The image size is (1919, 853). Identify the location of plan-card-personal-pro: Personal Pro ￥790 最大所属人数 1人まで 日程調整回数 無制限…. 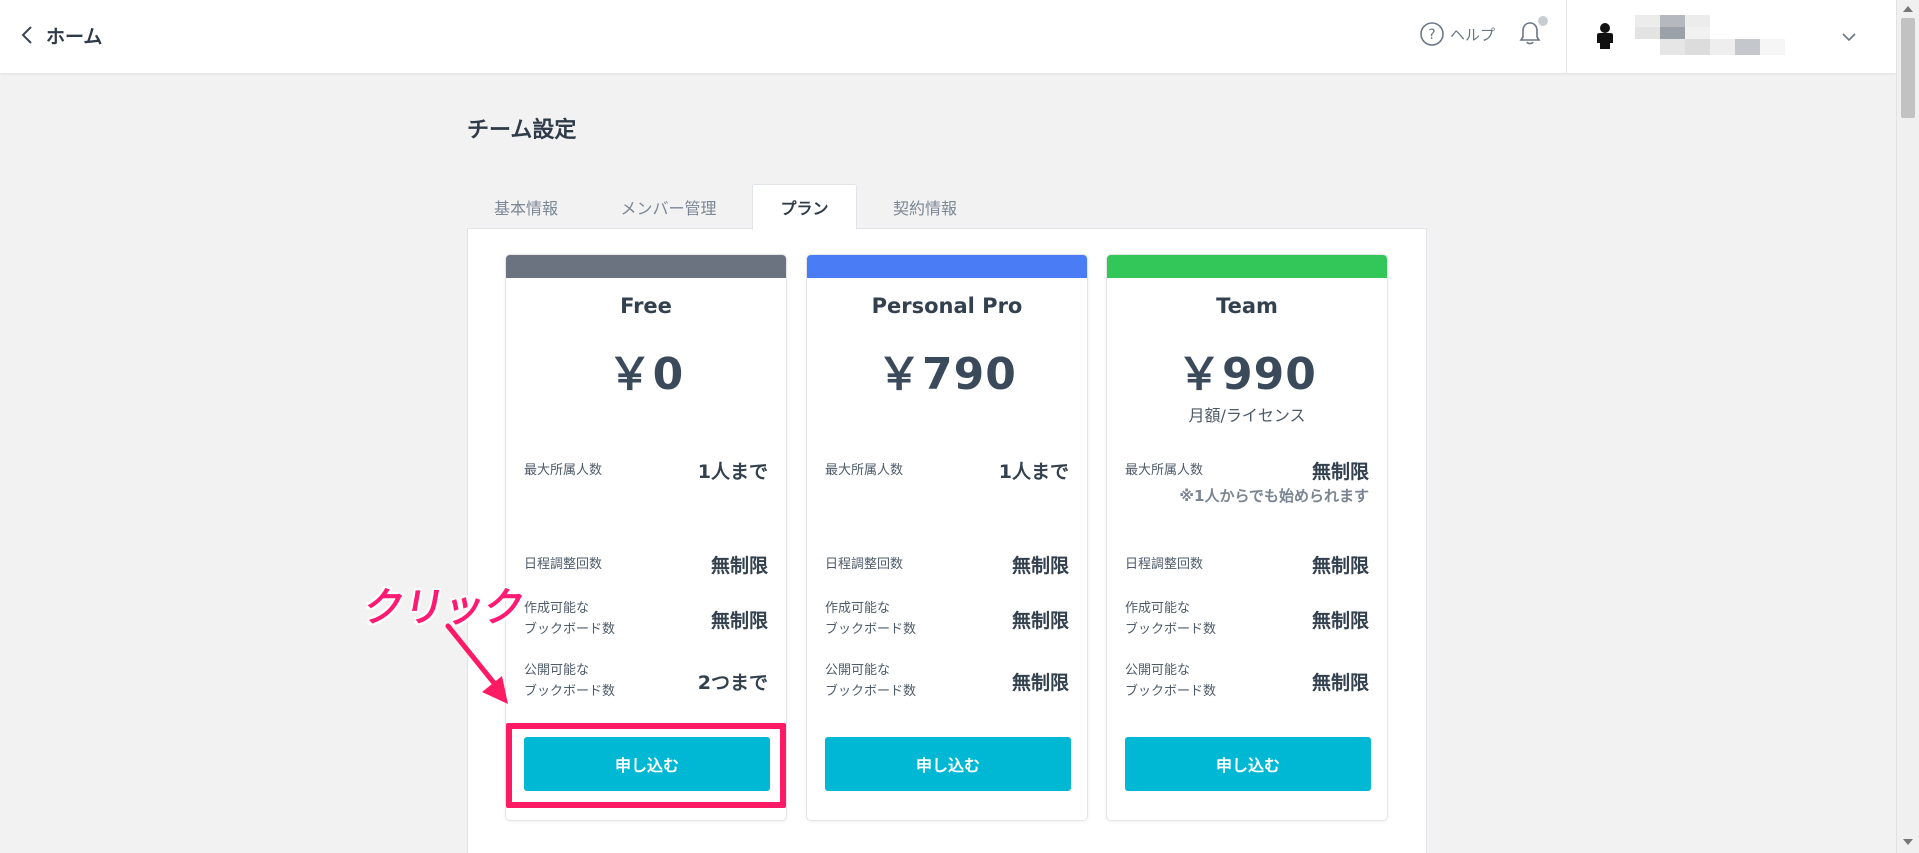
(947, 537).